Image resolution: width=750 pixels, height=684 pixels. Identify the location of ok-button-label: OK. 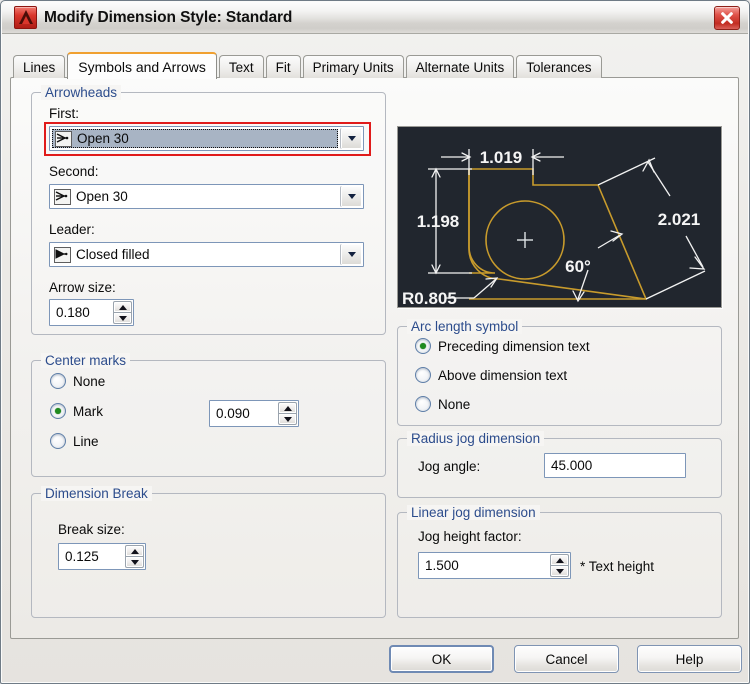
(441, 659).